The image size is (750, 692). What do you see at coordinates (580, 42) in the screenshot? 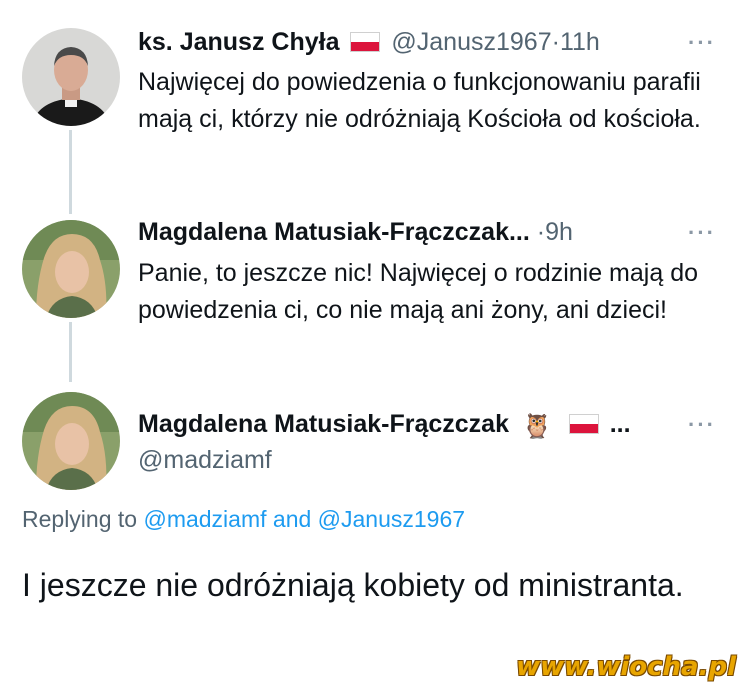
I see `timestamp: 11h` at bounding box center [580, 42].